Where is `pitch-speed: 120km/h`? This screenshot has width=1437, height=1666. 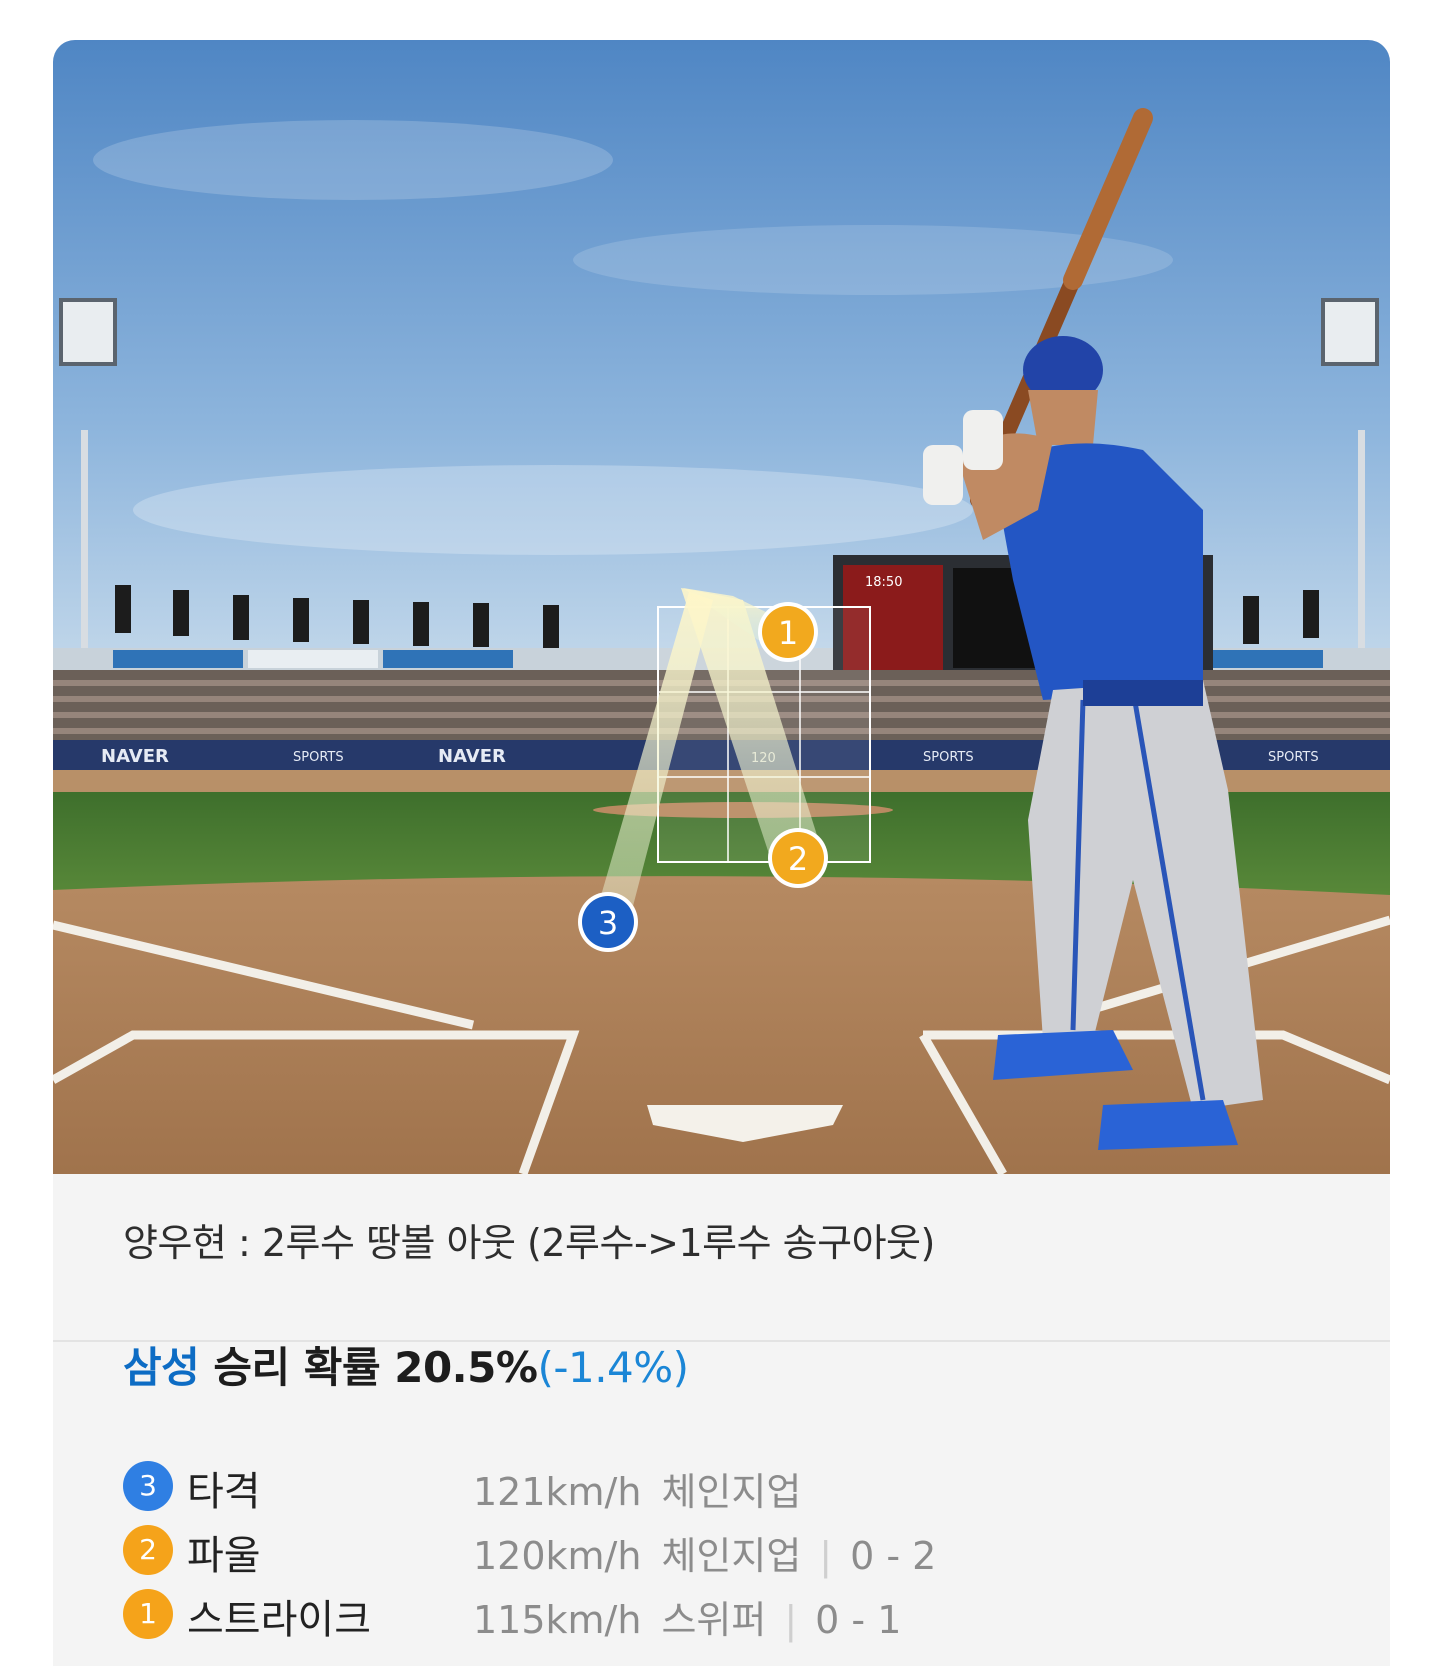
pitch-speed: 120km/h is located at coordinates (557, 1556).